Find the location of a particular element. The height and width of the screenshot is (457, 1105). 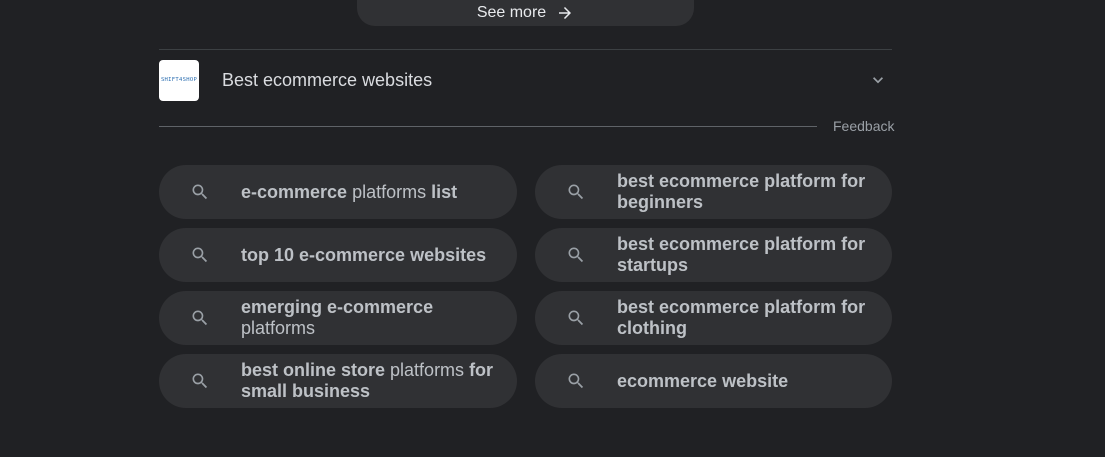

related-search-segment: e-commerce is located at coordinates (294, 191).